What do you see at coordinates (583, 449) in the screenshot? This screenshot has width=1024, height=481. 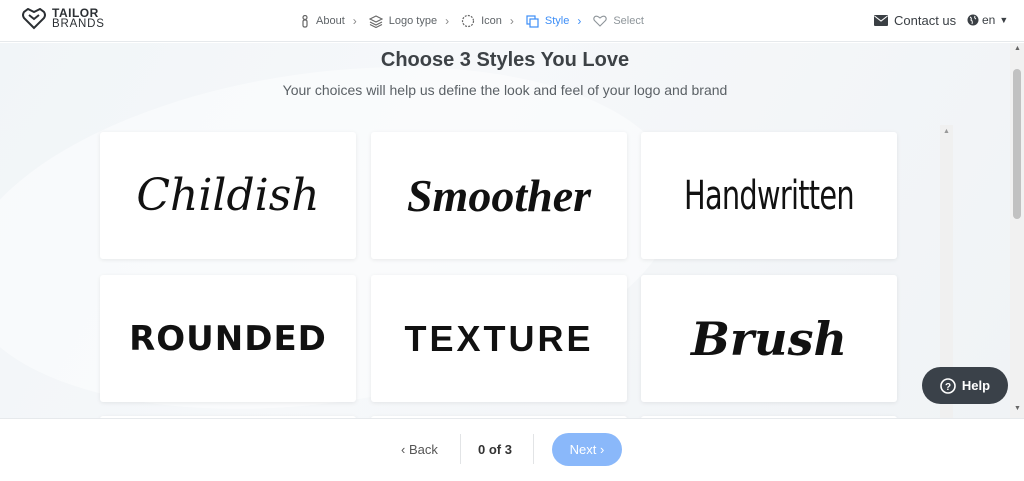 I see `next-label: Next` at bounding box center [583, 449].